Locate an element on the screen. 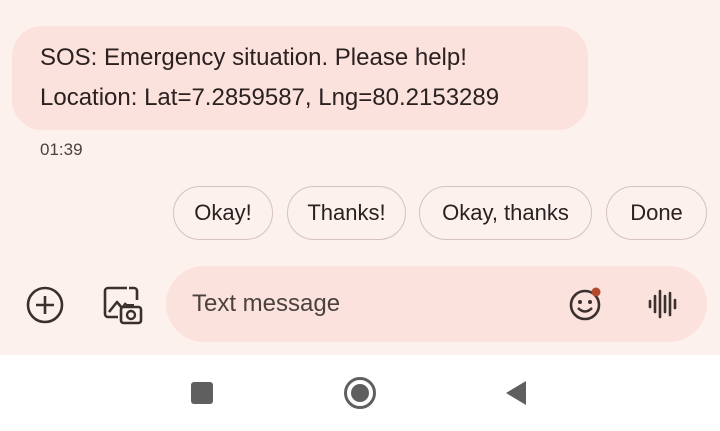 The height and width of the screenshot is (431, 720). add-circle-icon is located at coordinates (45, 305).